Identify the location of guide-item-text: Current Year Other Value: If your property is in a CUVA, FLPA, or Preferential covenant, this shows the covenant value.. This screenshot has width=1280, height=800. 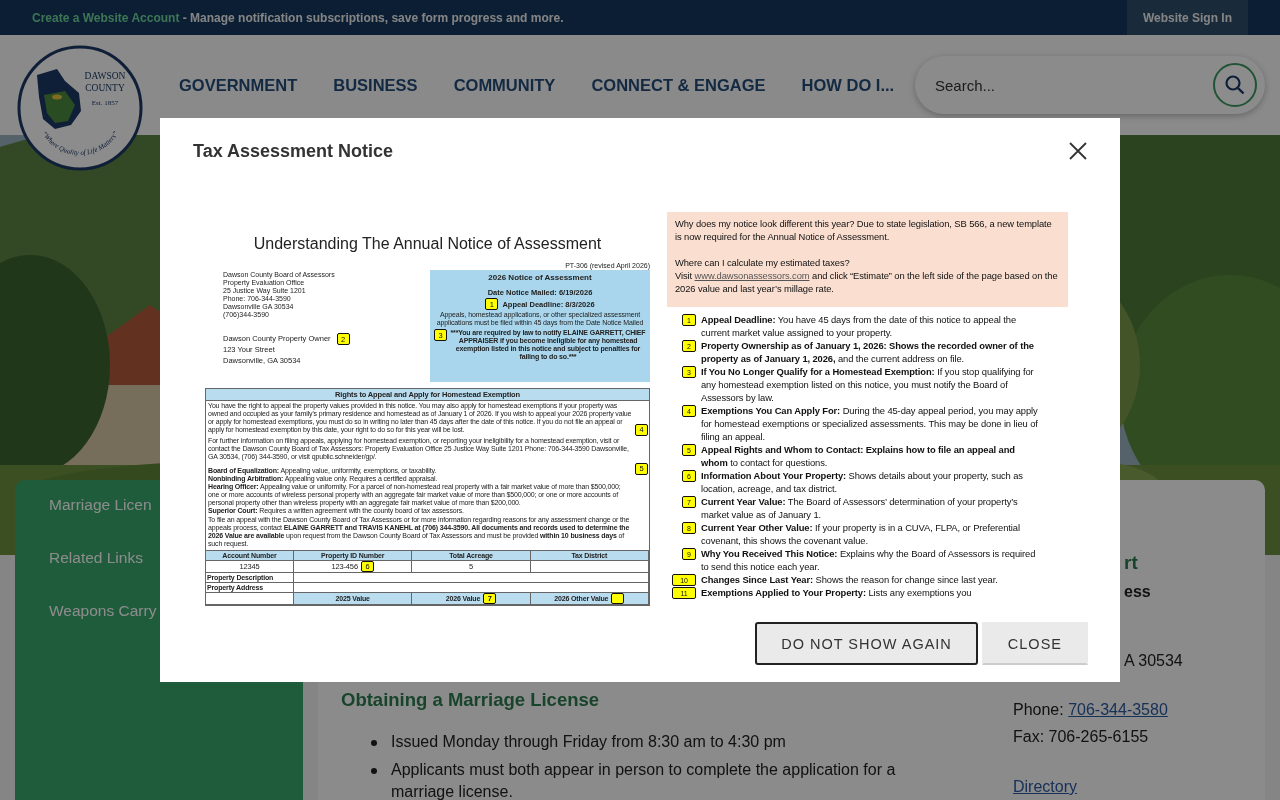
(861, 534).